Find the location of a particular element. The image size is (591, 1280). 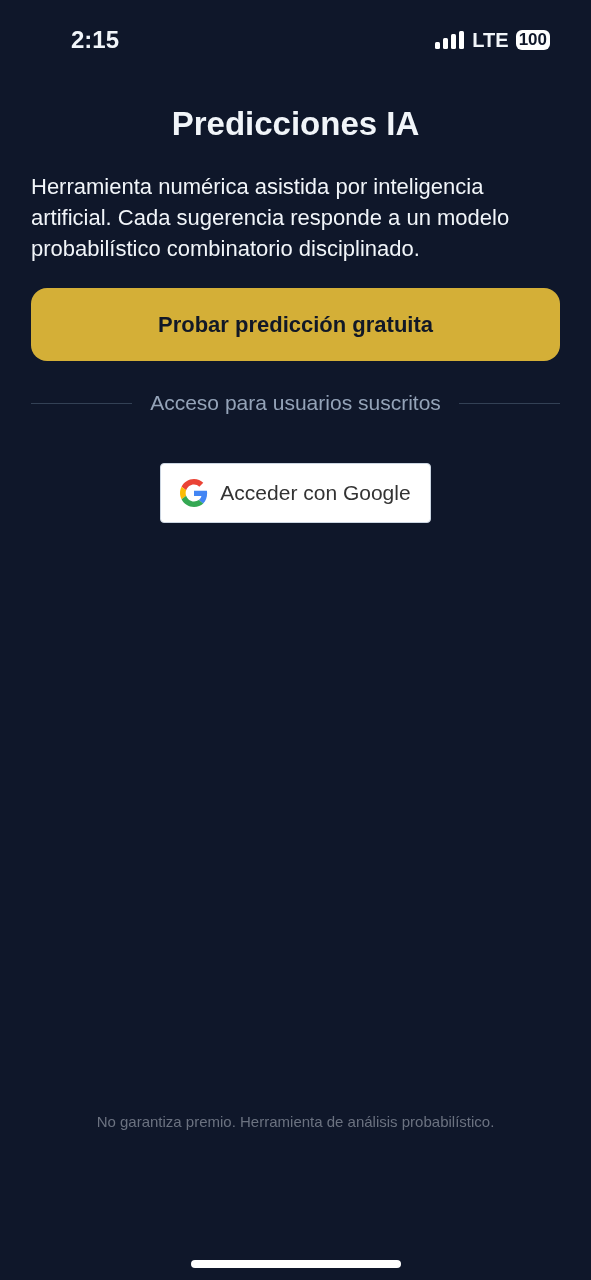

status-time: 2:15 is located at coordinates (95, 40).